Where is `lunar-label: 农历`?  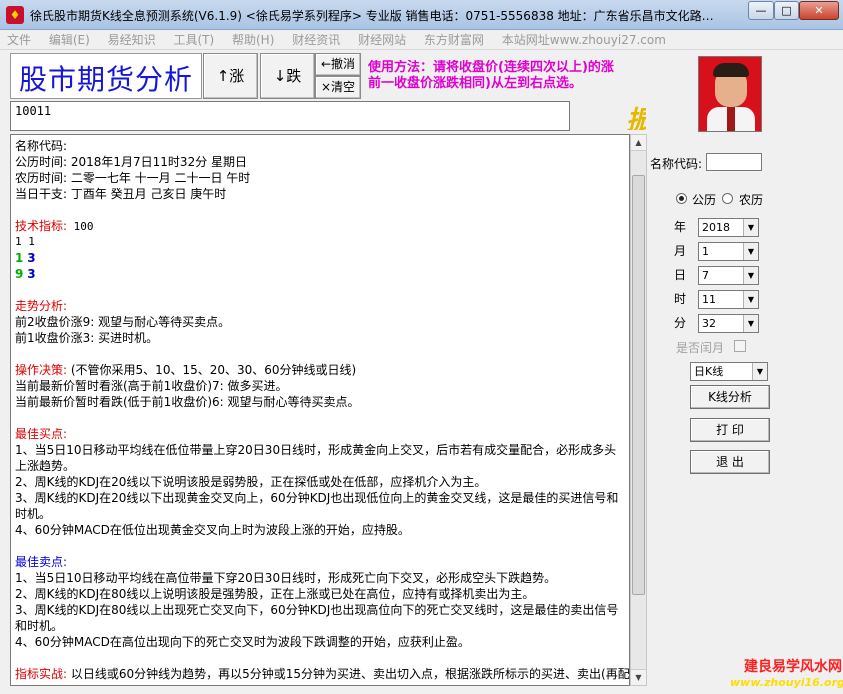 lunar-label: 农历 is located at coordinates (751, 200).